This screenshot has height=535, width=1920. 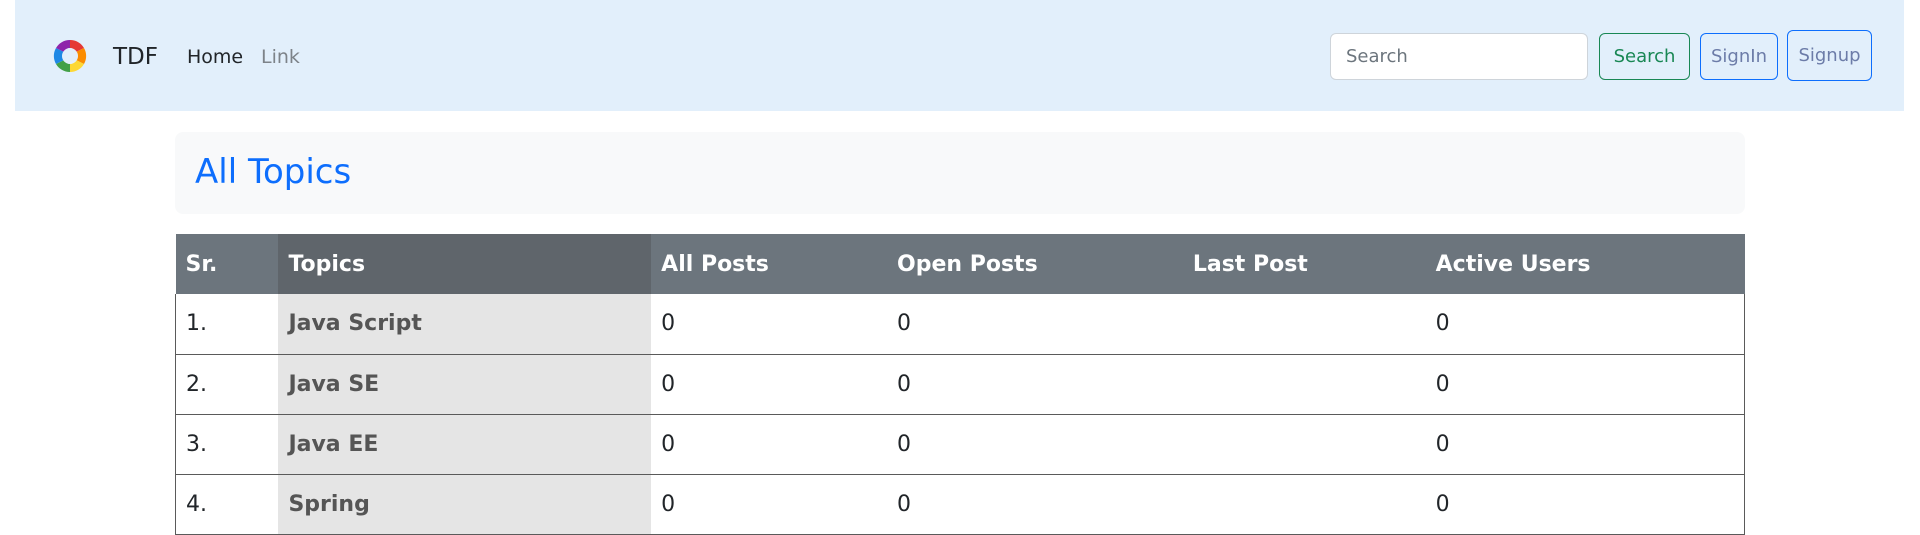 What do you see at coordinates (465, 264) in the screenshot?
I see `column-header-topics: Topics` at bounding box center [465, 264].